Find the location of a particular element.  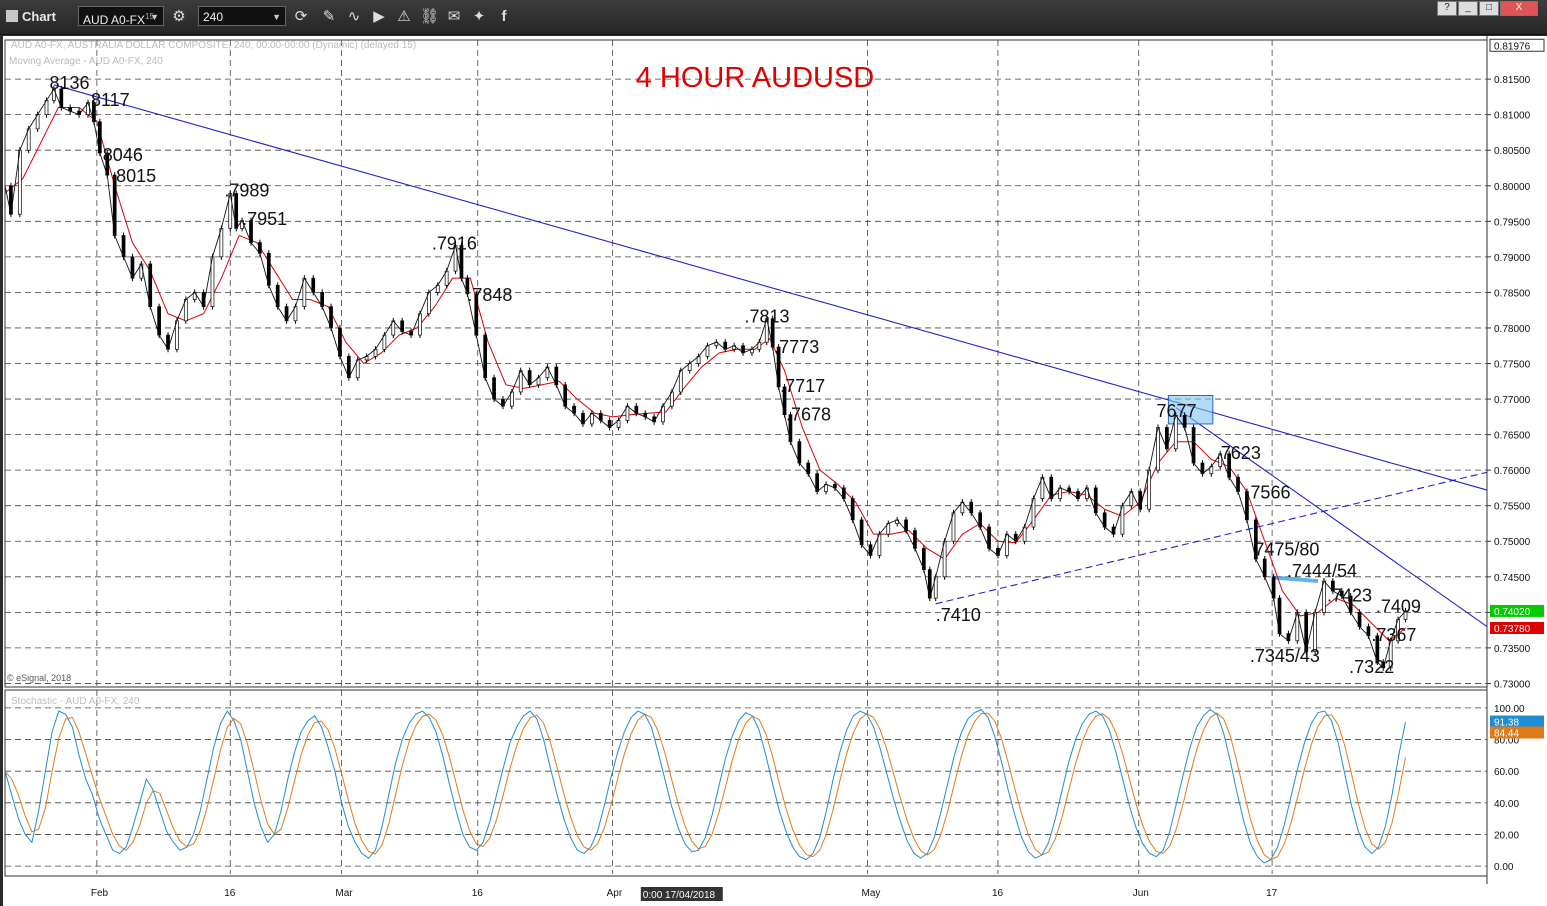

price-annotation: .7423 is located at coordinates (1349, 596).